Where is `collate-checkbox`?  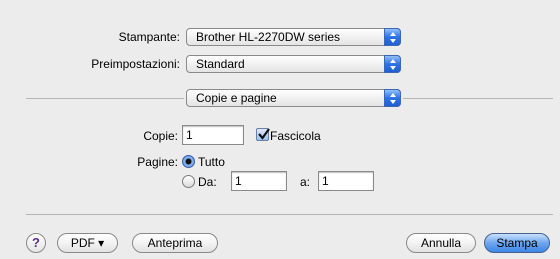
collate-checkbox is located at coordinates (263, 134).